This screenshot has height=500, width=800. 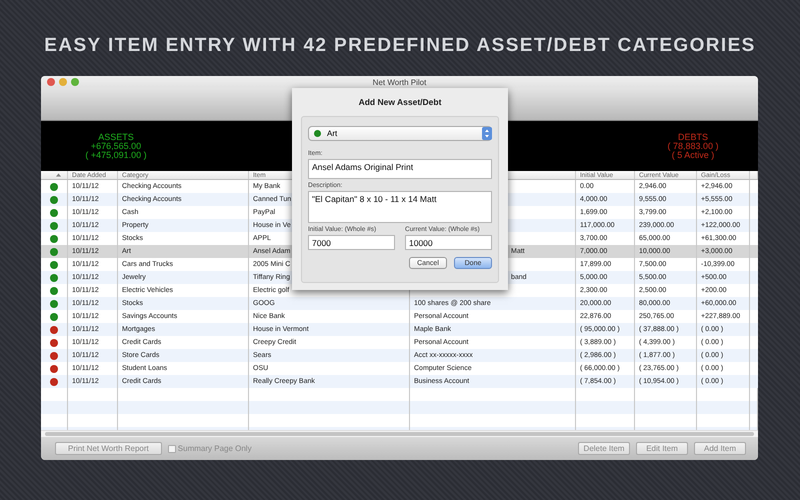 I want to click on debts-label: DEBTS, so click(x=693, y=137).